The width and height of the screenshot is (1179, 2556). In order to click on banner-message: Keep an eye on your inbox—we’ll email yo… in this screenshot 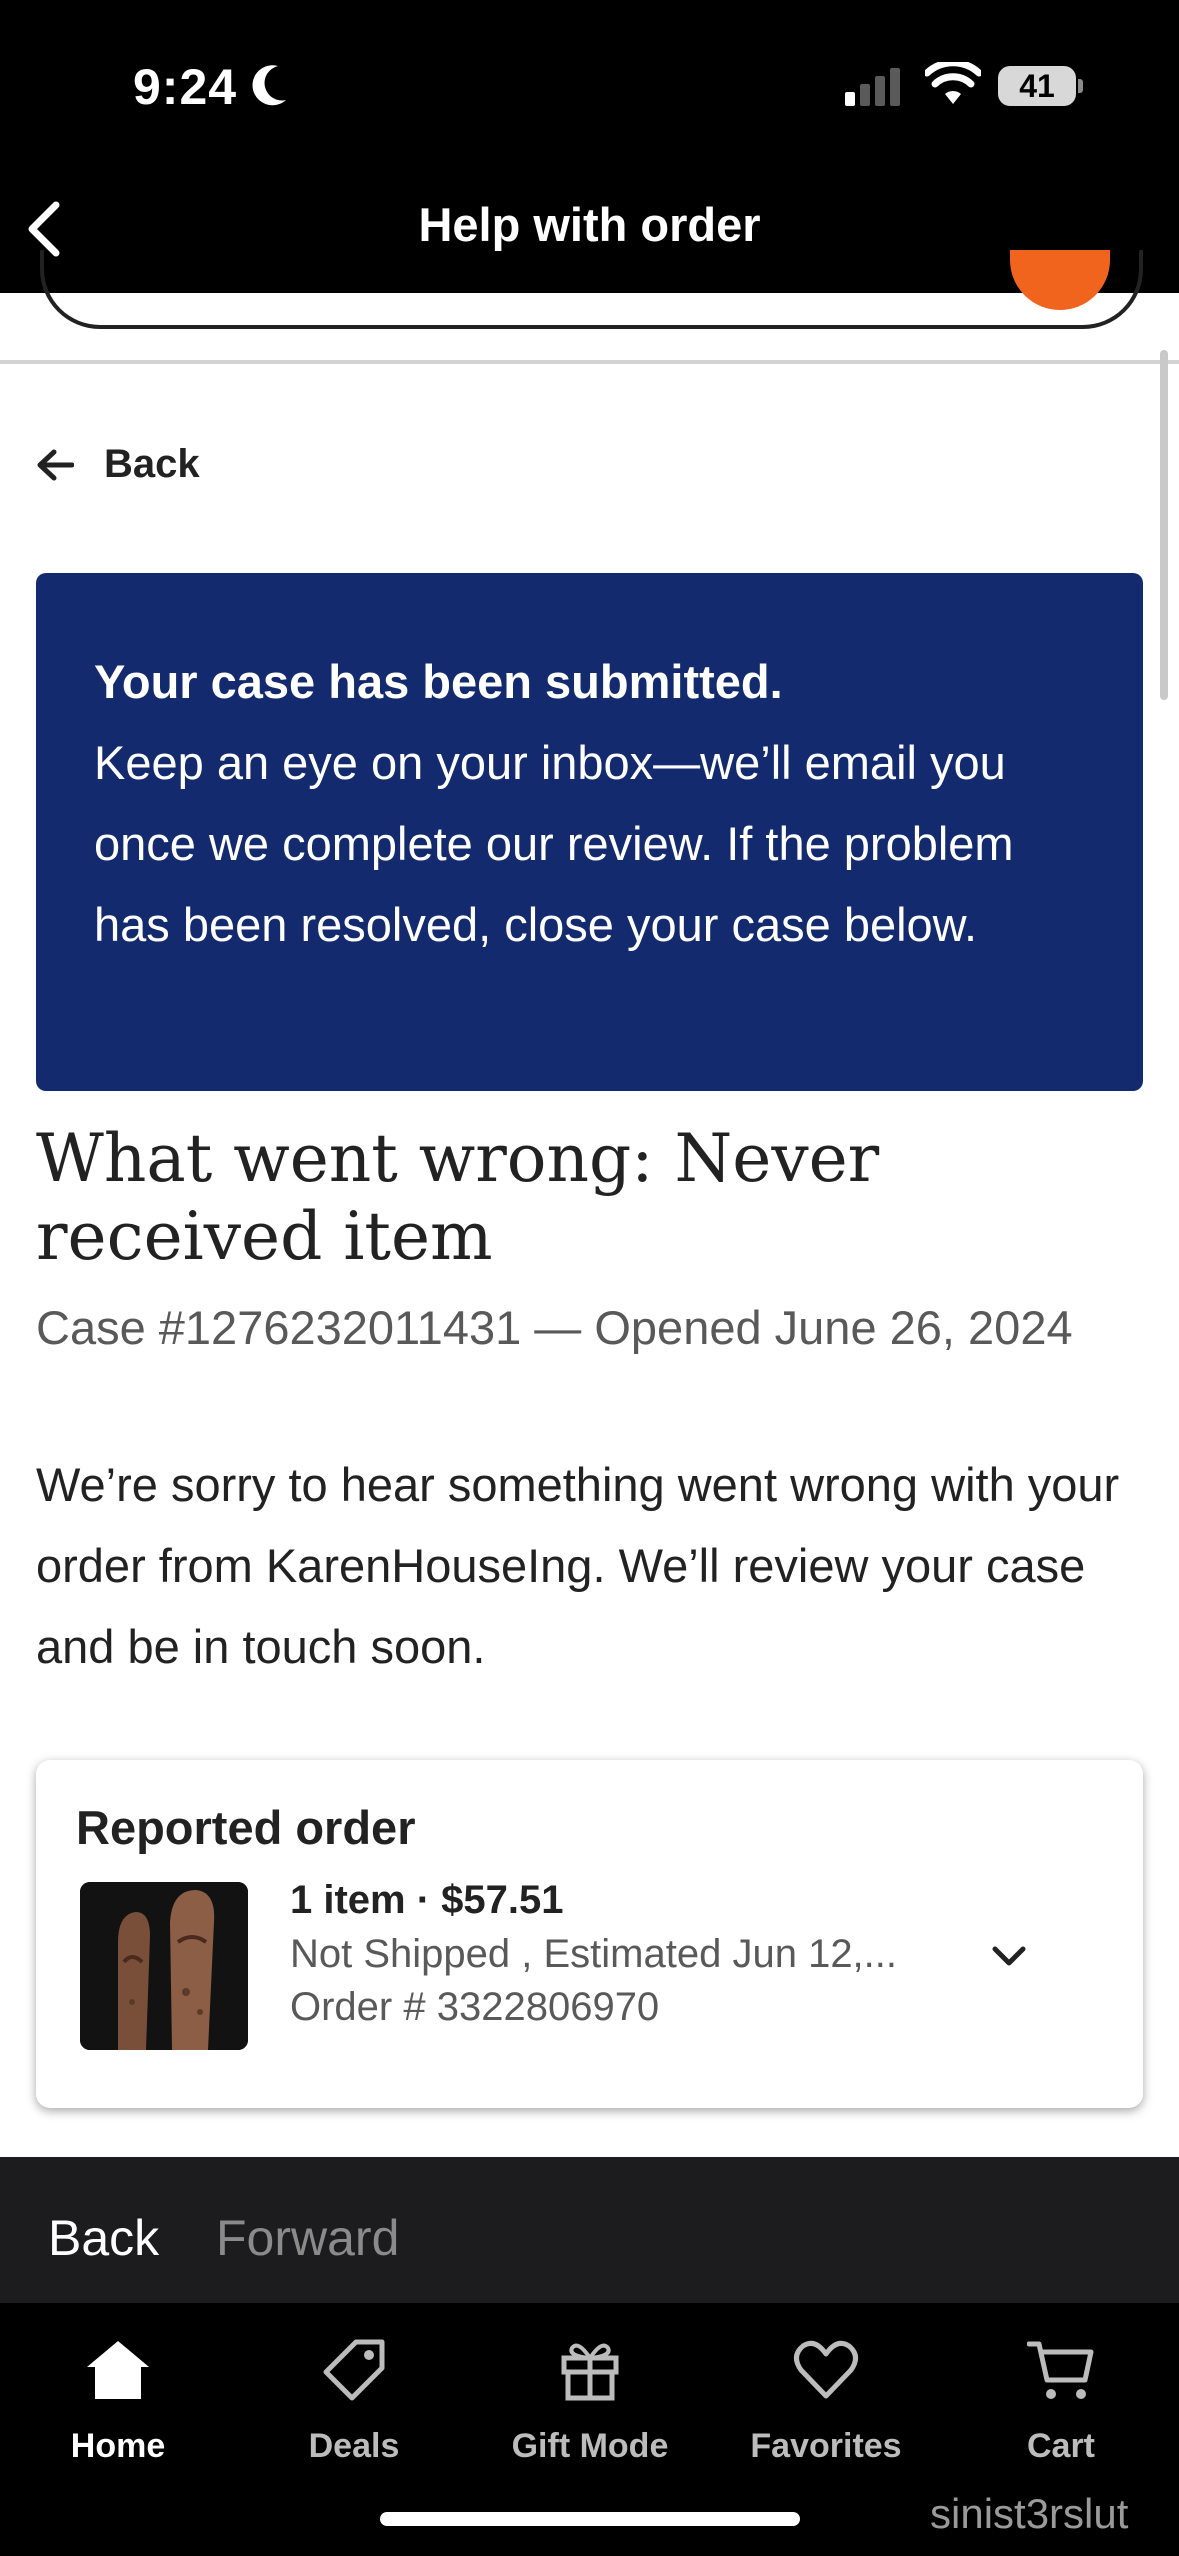, I will do `click(554, 843)`.